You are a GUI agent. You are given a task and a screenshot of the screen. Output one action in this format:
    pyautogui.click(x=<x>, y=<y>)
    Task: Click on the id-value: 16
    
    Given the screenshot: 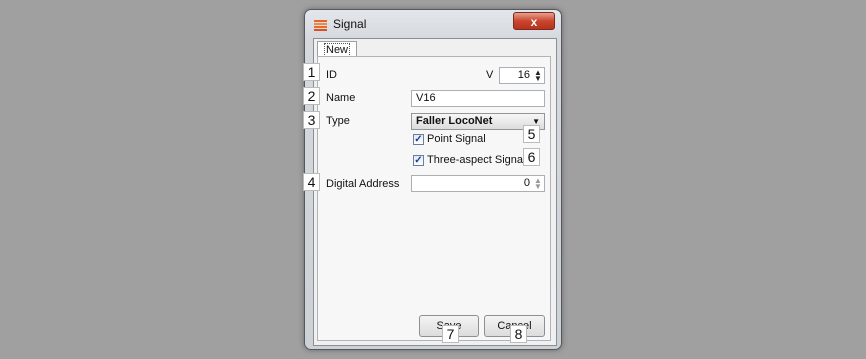 What is the action you would take?
    pyautogui.click(x=523, y=75)
    